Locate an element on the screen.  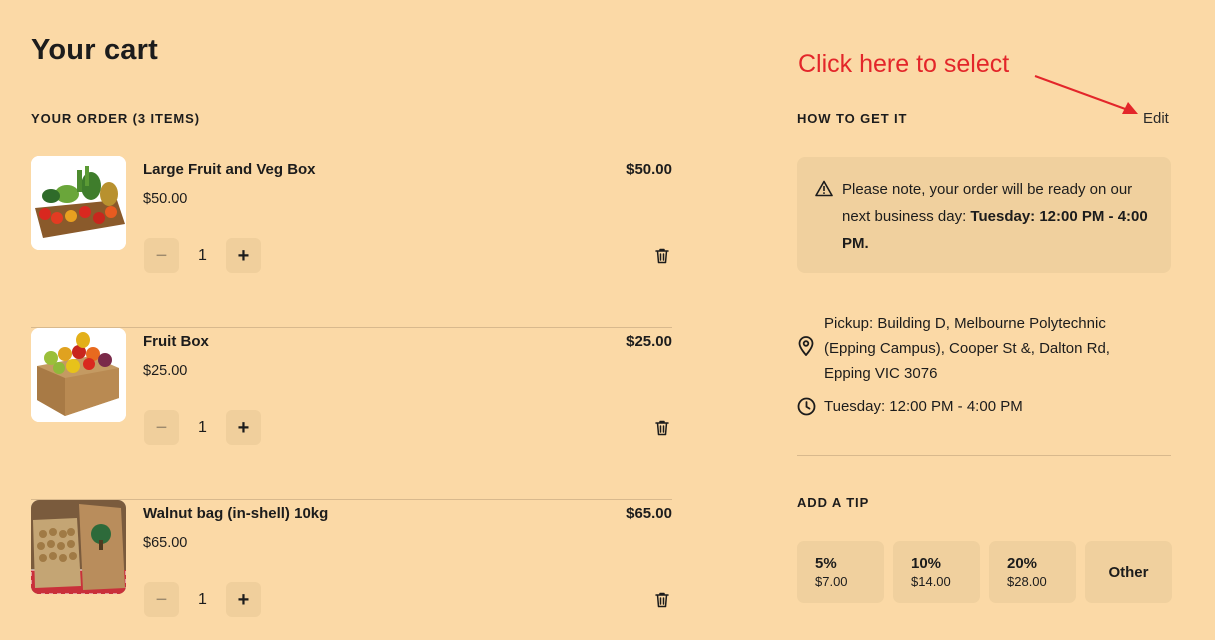
tip-amount: $28.00 is located at coordinates (1027, 581).